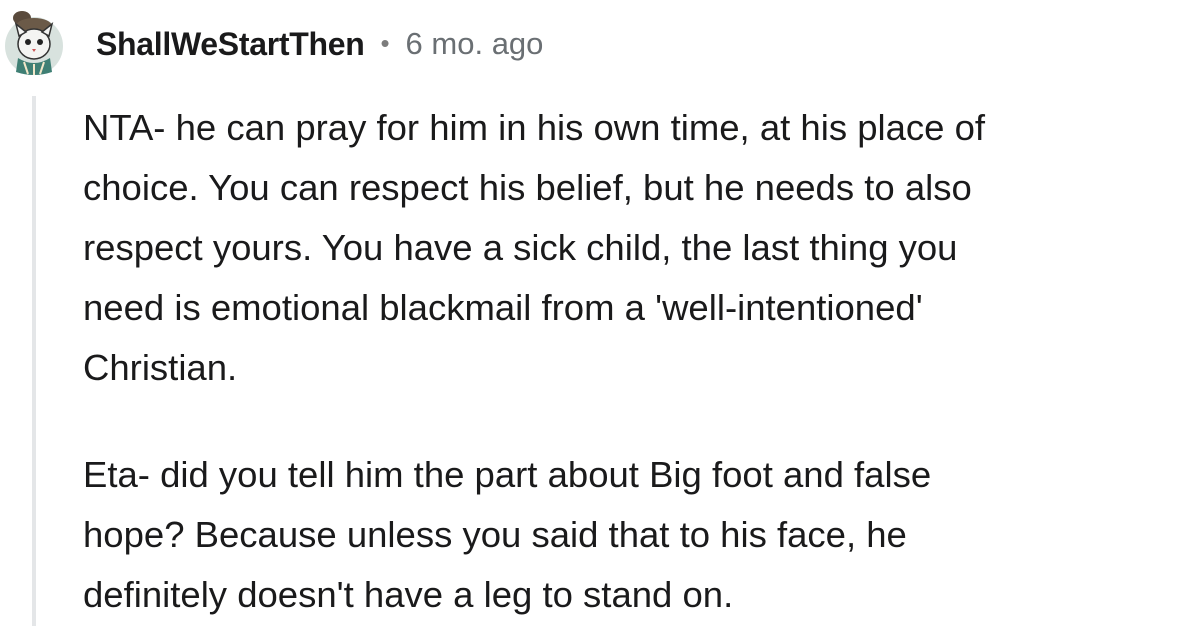  I want to click on thread-collapse-line, so click(34, 361).